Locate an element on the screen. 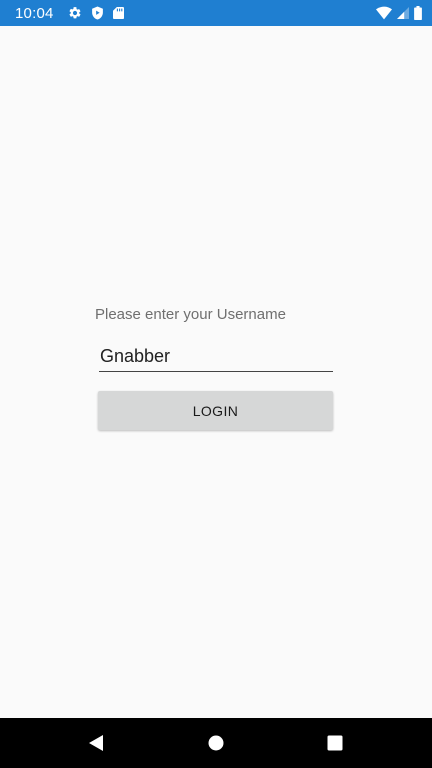  notification-icons is located at coordinates (96, 13).